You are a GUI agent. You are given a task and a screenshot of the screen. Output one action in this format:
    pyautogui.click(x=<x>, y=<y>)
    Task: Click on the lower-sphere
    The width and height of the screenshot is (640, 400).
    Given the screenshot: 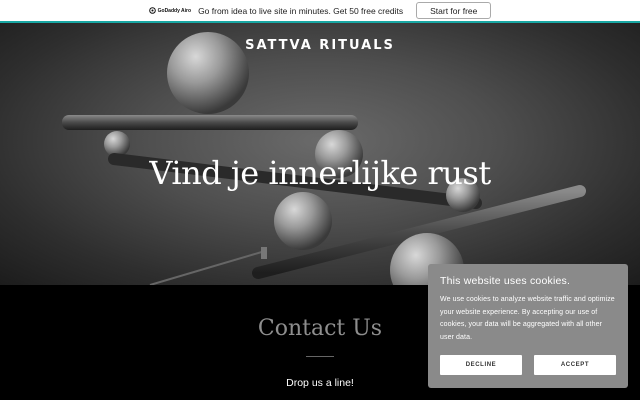 What is the action you would take?
    pyautogui.click(x=303, y=221)
    